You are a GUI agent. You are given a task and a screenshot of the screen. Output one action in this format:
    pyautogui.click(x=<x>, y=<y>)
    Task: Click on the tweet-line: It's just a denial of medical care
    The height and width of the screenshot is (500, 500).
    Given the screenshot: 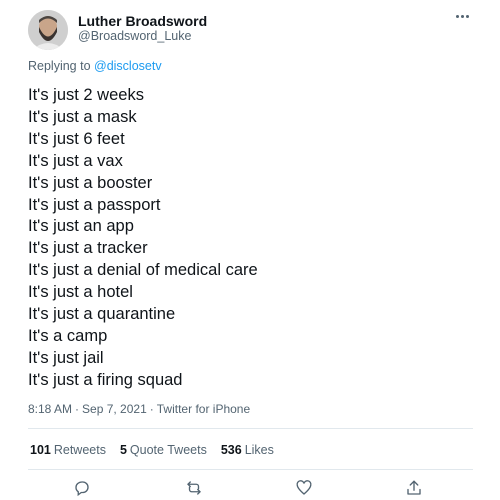 What is the action you would take?
    pyautogui.click(x=143, y=270)
    